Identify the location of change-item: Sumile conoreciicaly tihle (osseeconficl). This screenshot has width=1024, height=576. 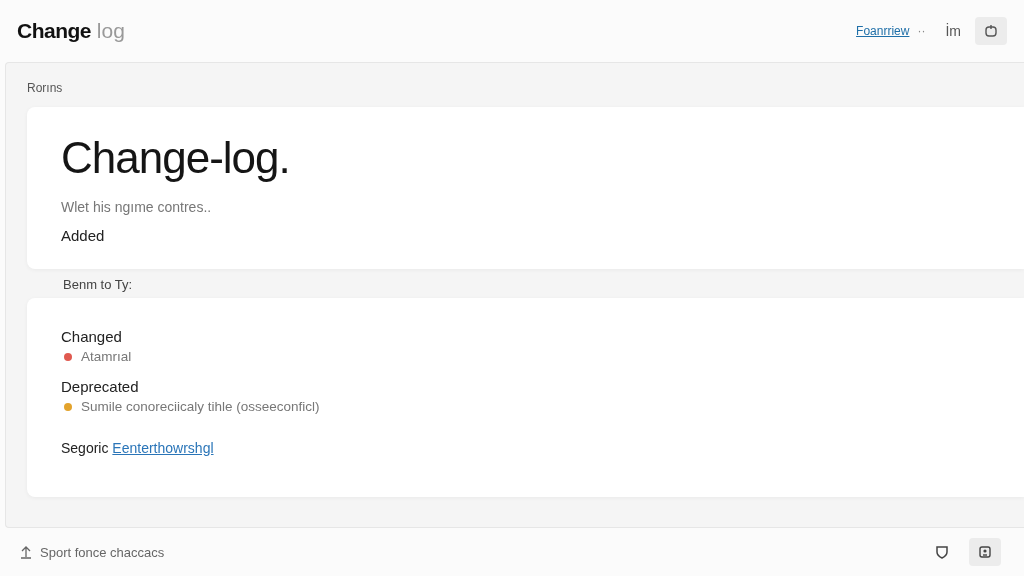
(200, 406).